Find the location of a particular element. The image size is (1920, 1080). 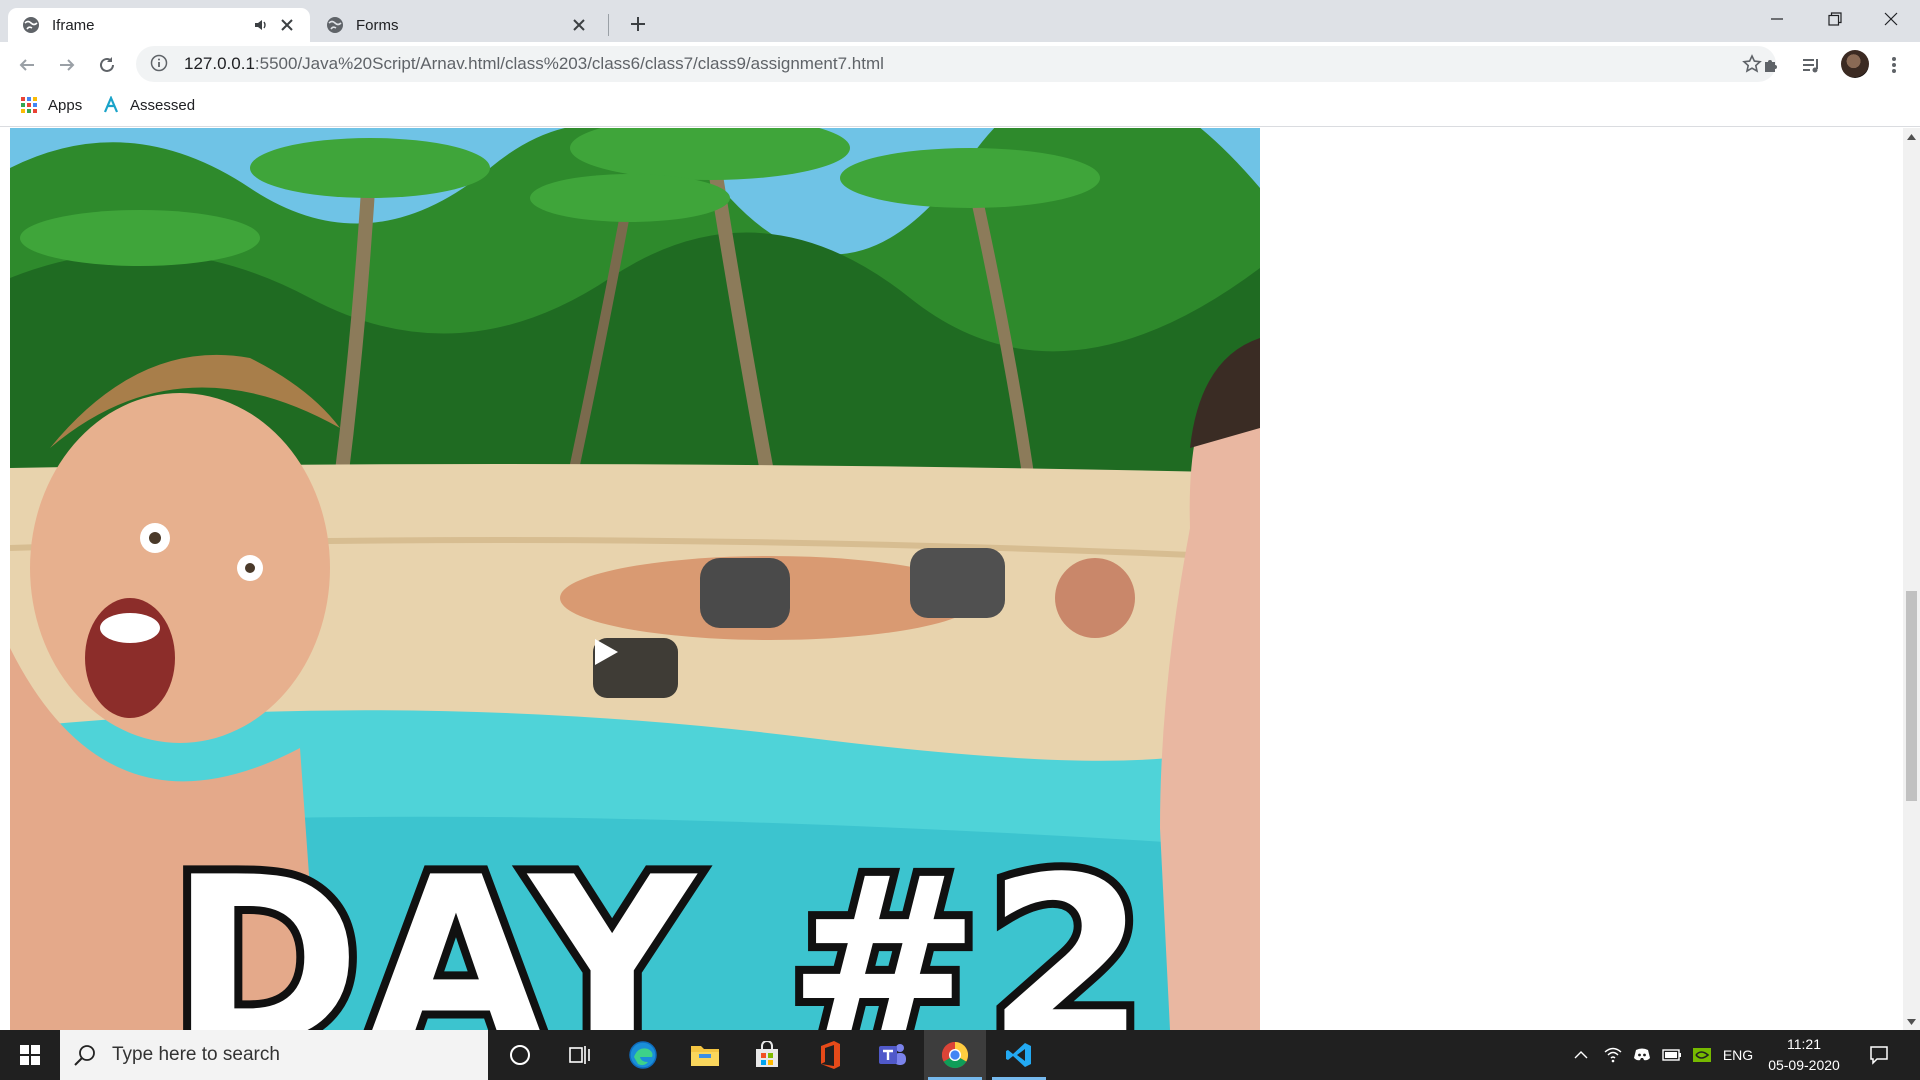

system-clock: 11:21 05-09-2020 is located at coordinates (1804, 1055).